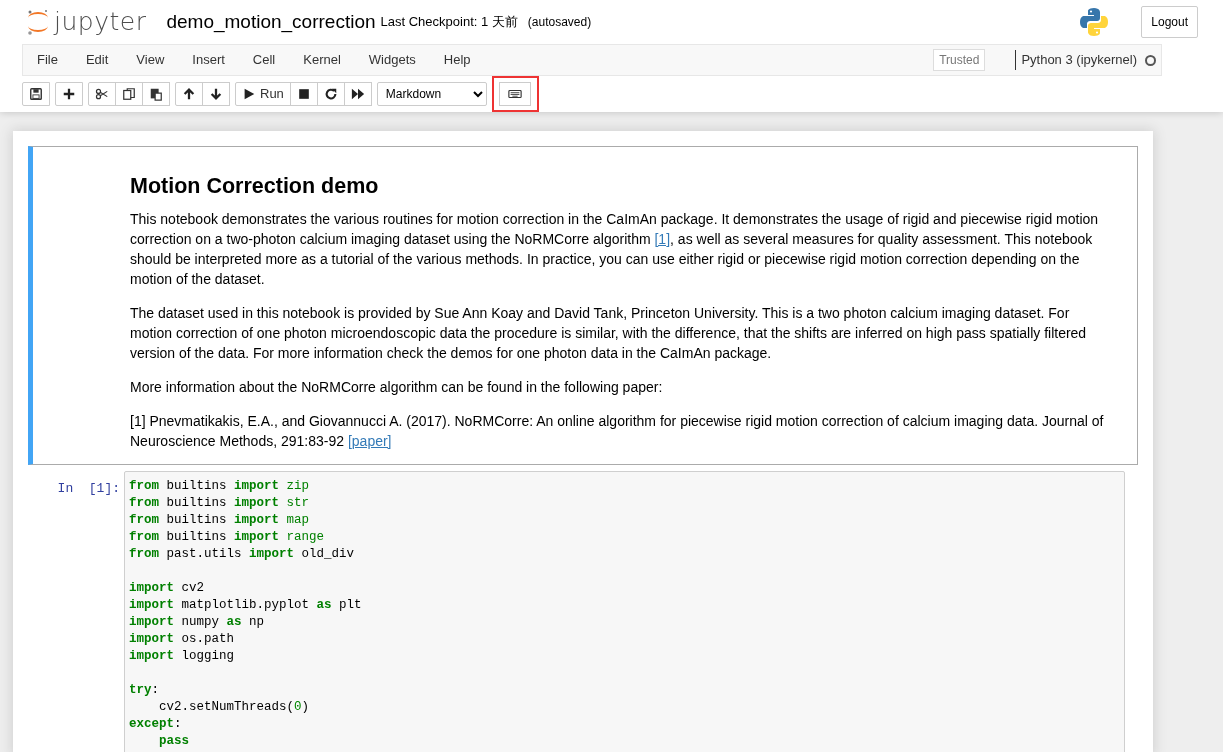 The width and height of the screenshot is (1223, 752). Describe the element at coordinates (1076, 60) in the screenshot. I see `kernel-name: Python 3 (ipykernel)` at that location.